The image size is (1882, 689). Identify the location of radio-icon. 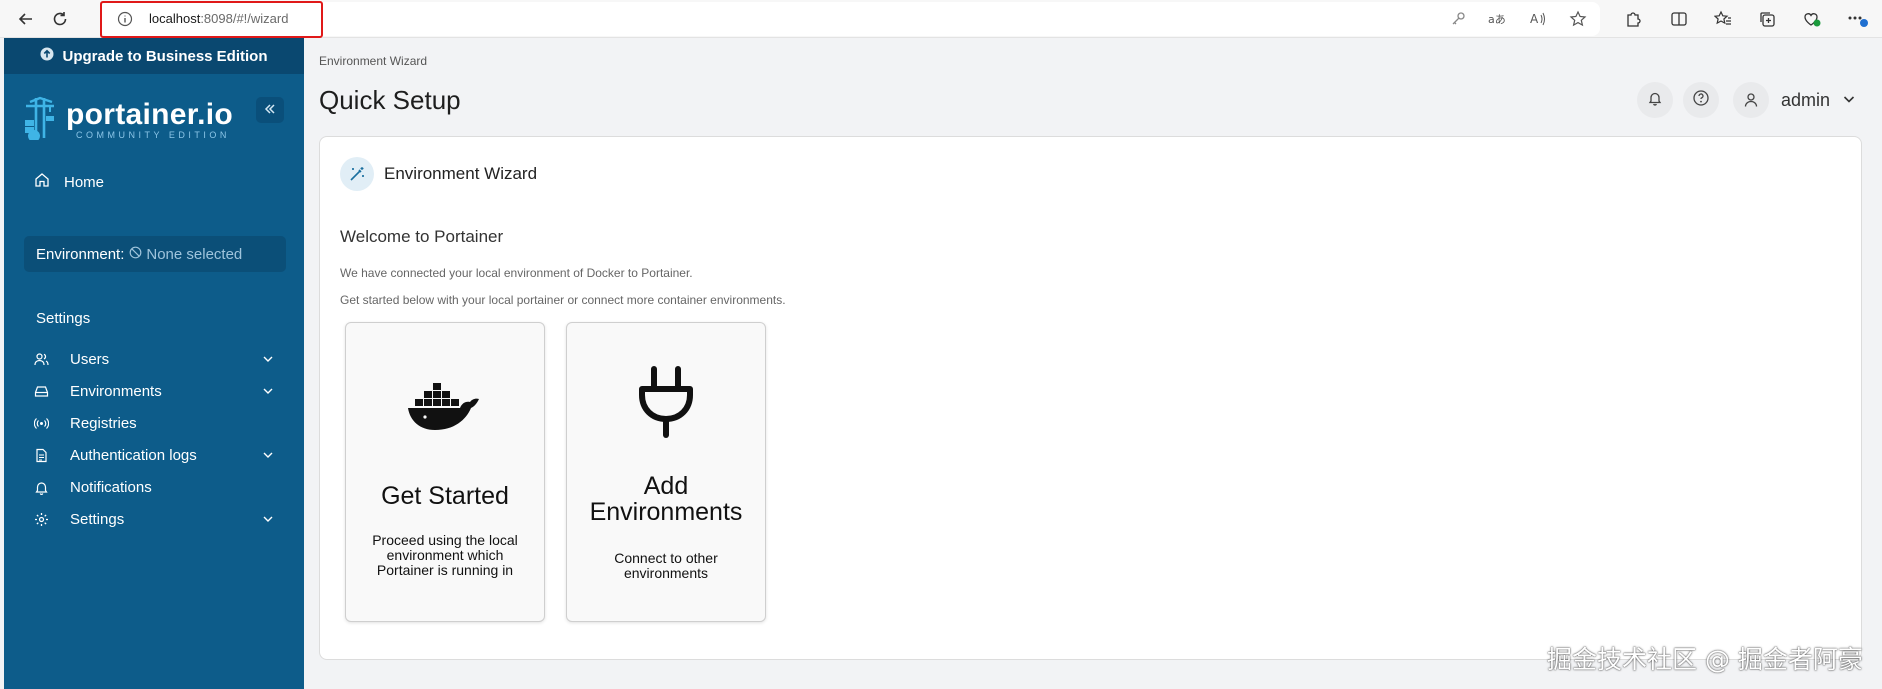
(45, 423).